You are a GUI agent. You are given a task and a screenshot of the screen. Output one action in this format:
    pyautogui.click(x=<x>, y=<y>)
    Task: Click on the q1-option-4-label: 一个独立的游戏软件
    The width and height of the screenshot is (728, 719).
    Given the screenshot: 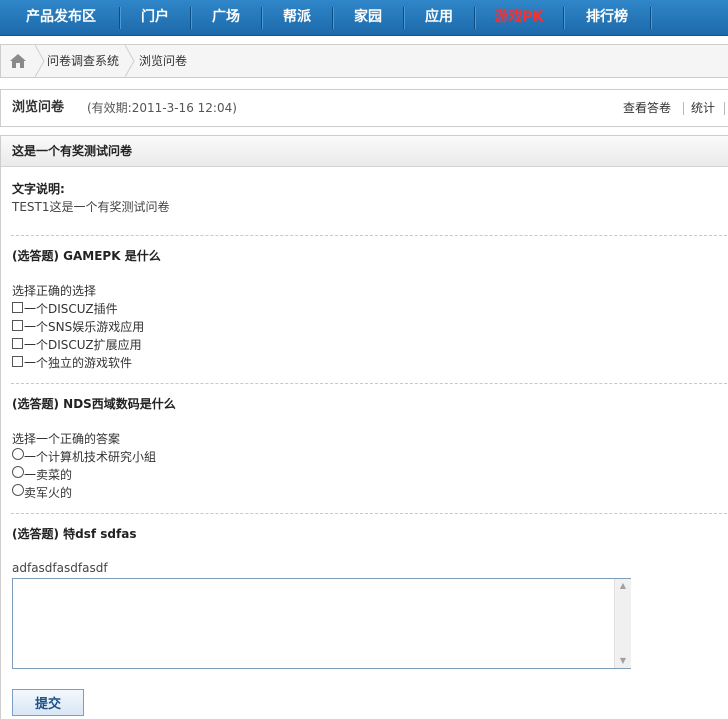 What is the action you would take?
    pyautogui.click(x=78, y=363)
    